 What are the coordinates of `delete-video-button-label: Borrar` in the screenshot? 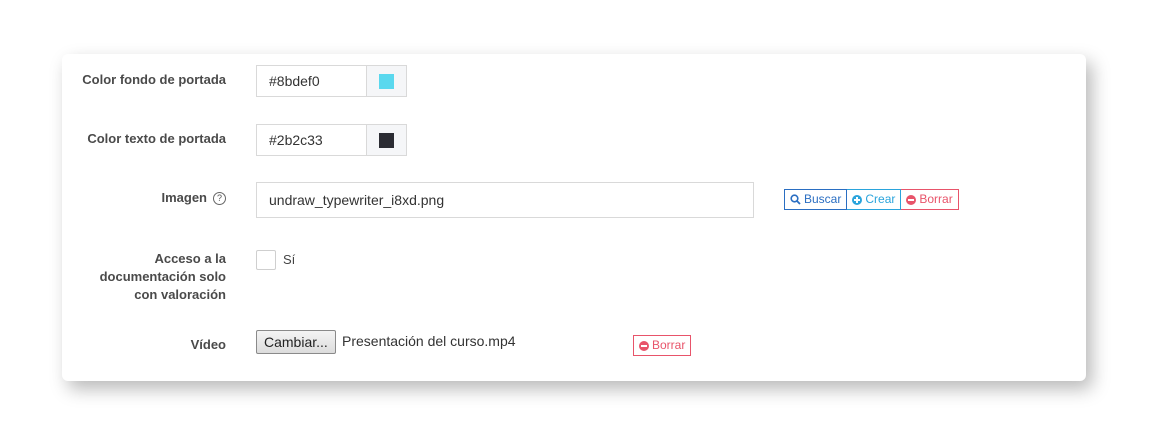 It's located at (669, 345).